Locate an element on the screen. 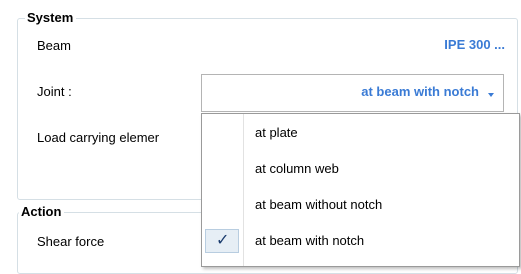  beam-label: Beam is located at coordinates (54, 45).